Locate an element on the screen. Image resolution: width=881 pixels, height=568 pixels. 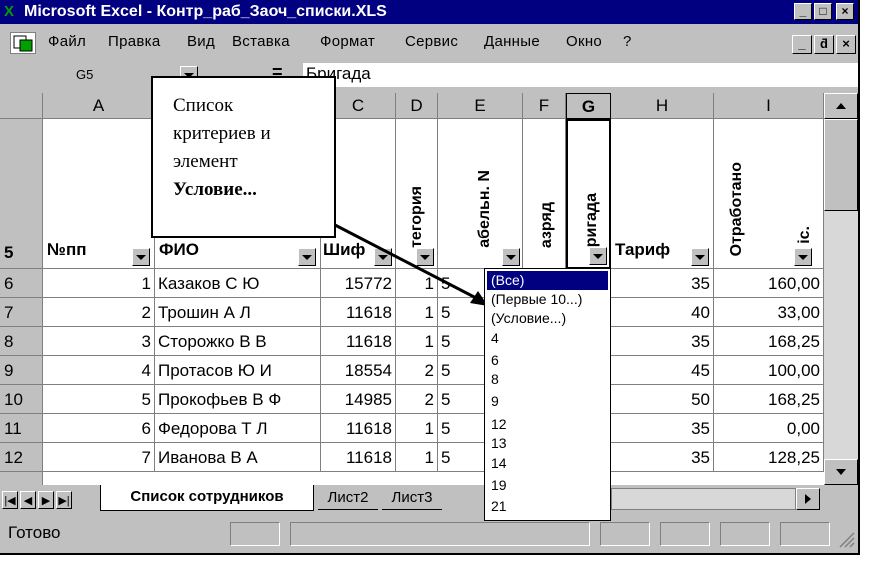
column-header-h: H is located at coordinates (662, 106).